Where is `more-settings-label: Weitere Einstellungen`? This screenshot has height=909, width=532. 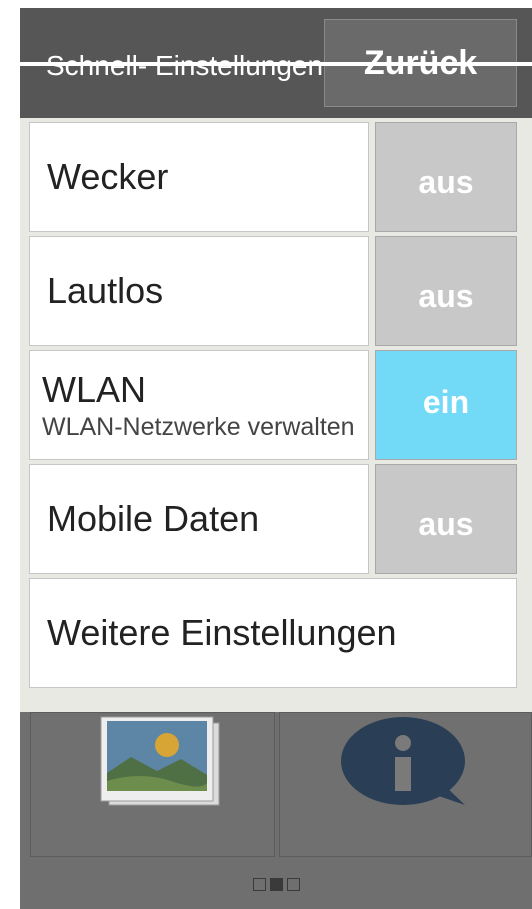
more-settings-label: Weitere Einstellungen is located at coordinates (222, 632).